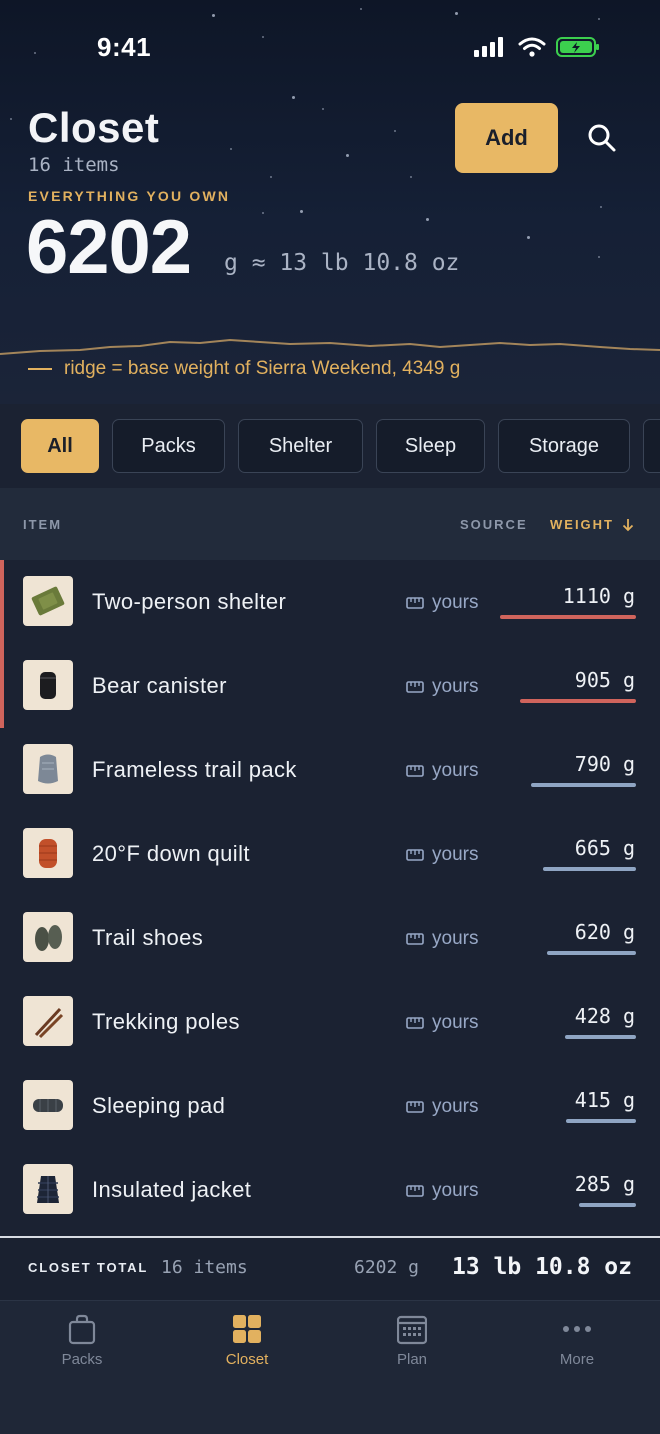 This screenshot has width=660, height=1434. What do you see at coordinates (604, 1184) in the screenshot?
I see `item-weight: 285 g` at bounding box center [604, 1184].